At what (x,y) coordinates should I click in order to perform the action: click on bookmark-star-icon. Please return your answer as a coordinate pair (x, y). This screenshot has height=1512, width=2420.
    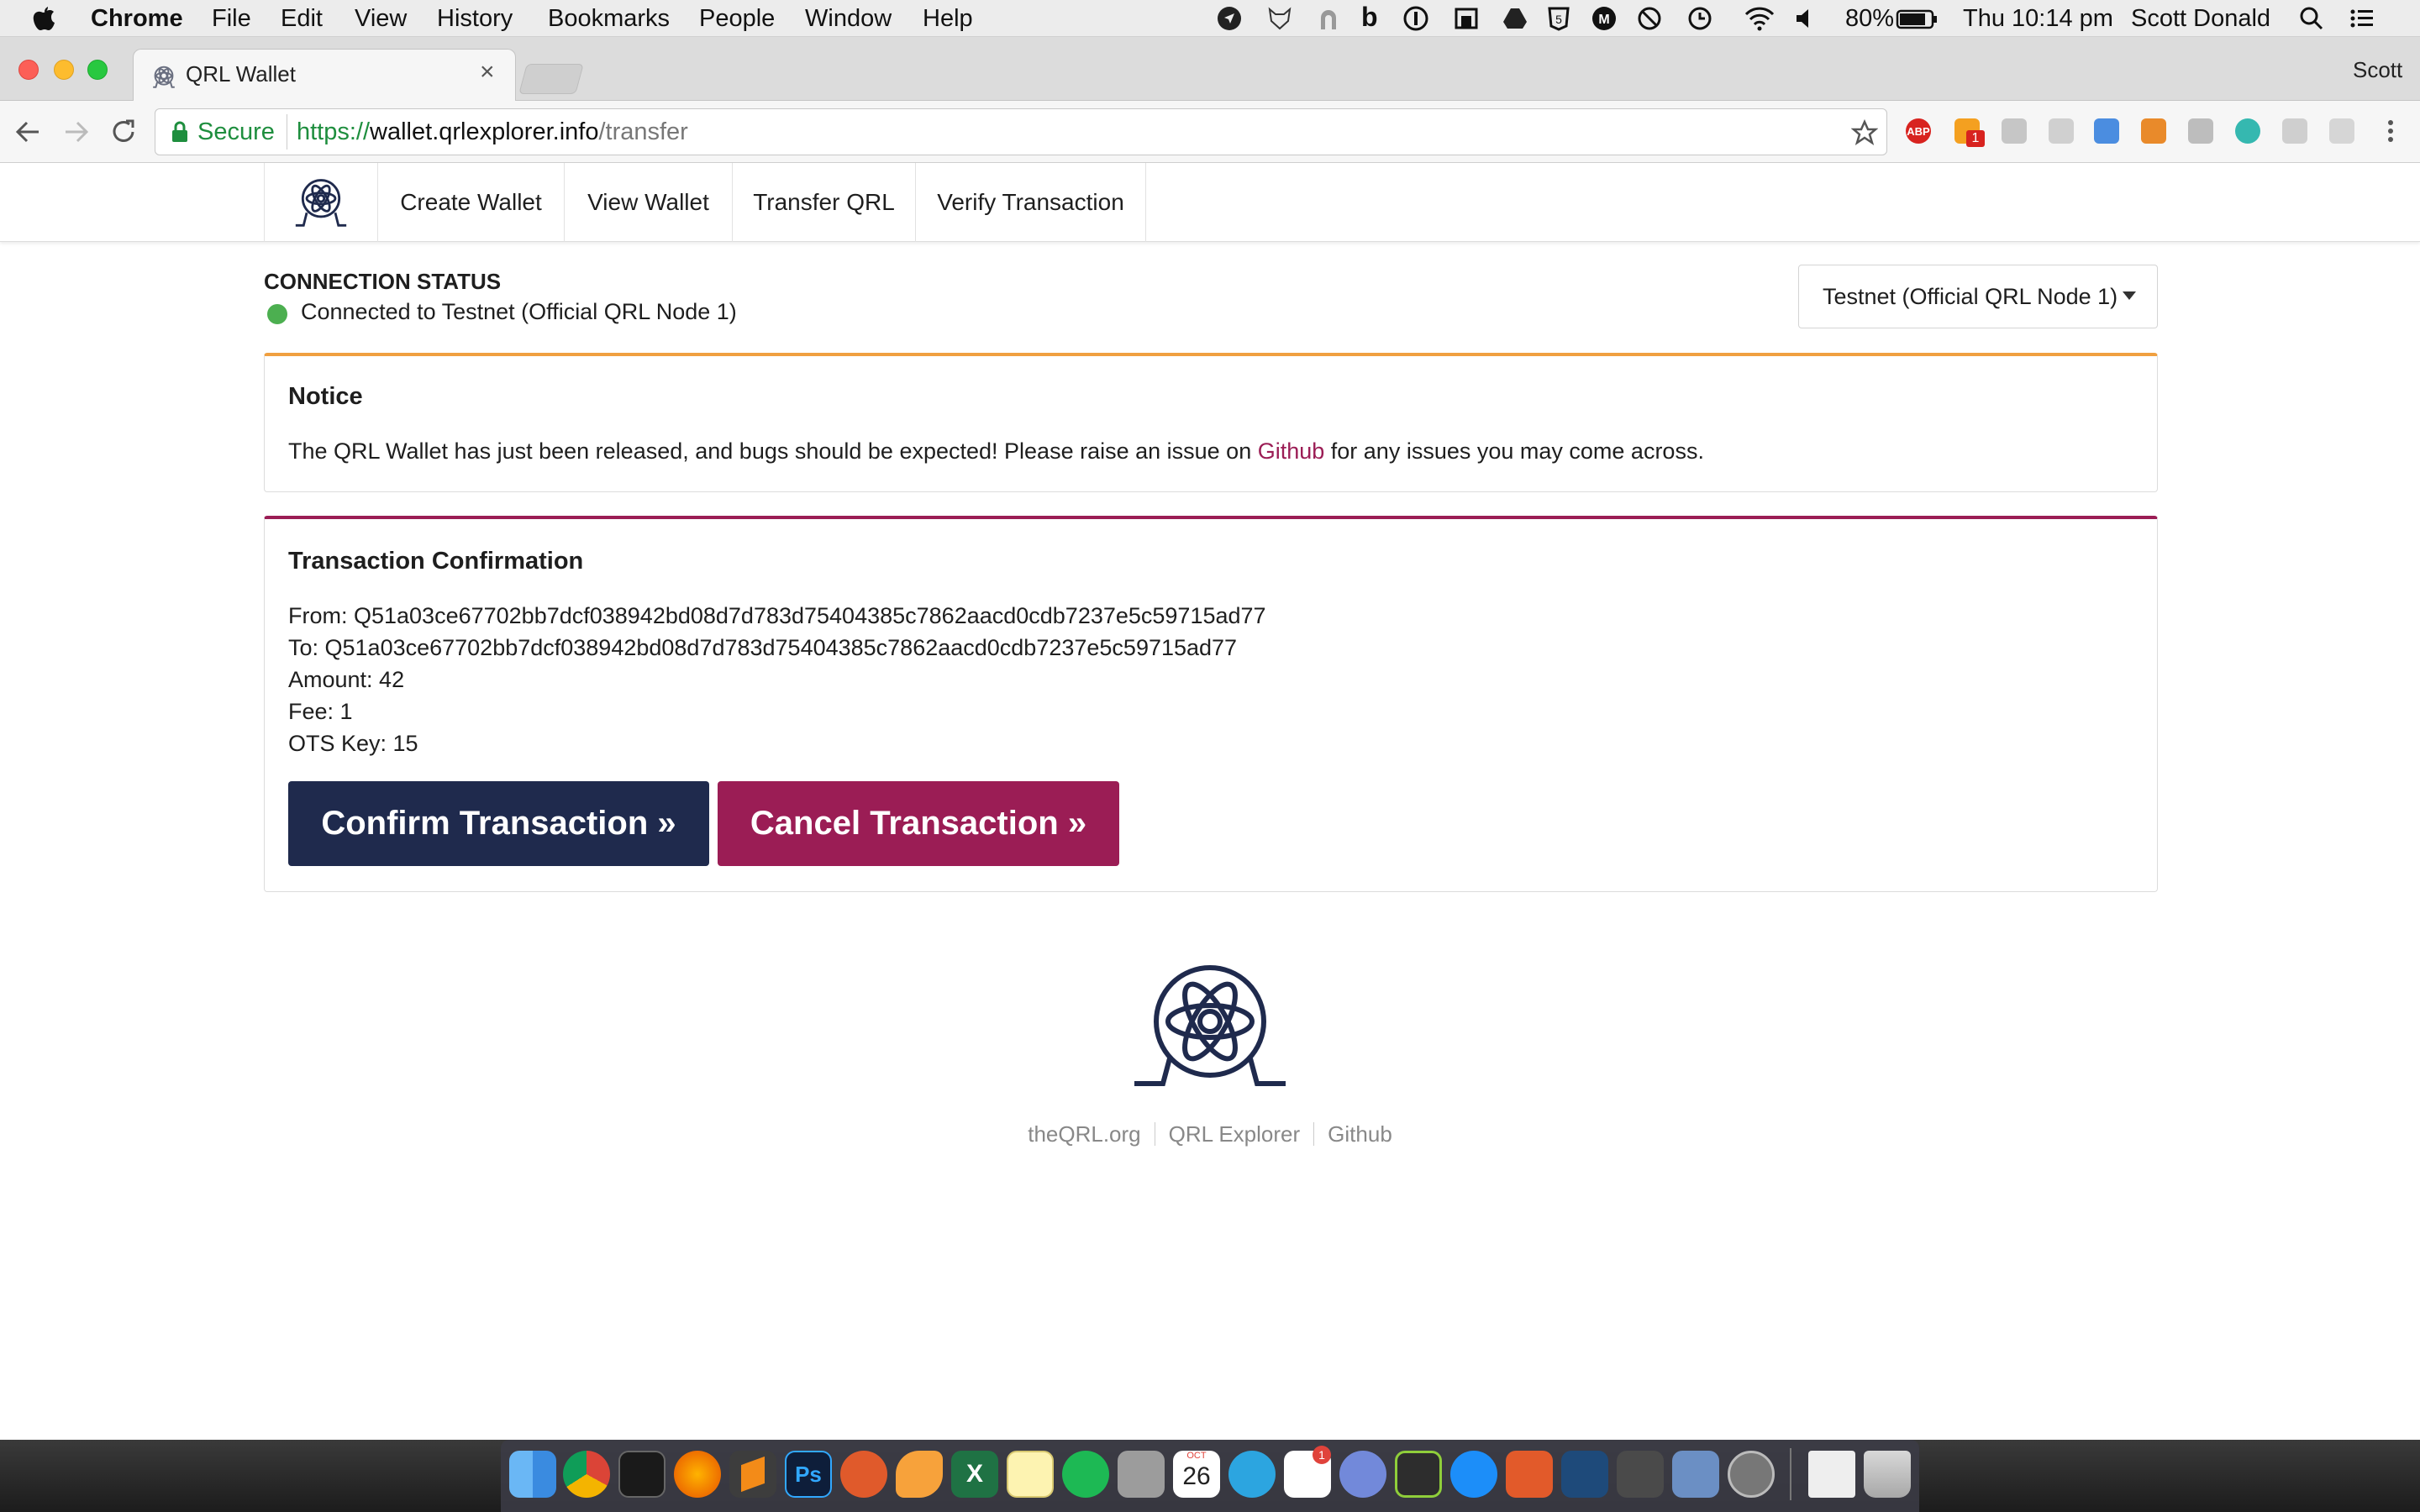
    Looking at the image, I should click on (1864, 132).